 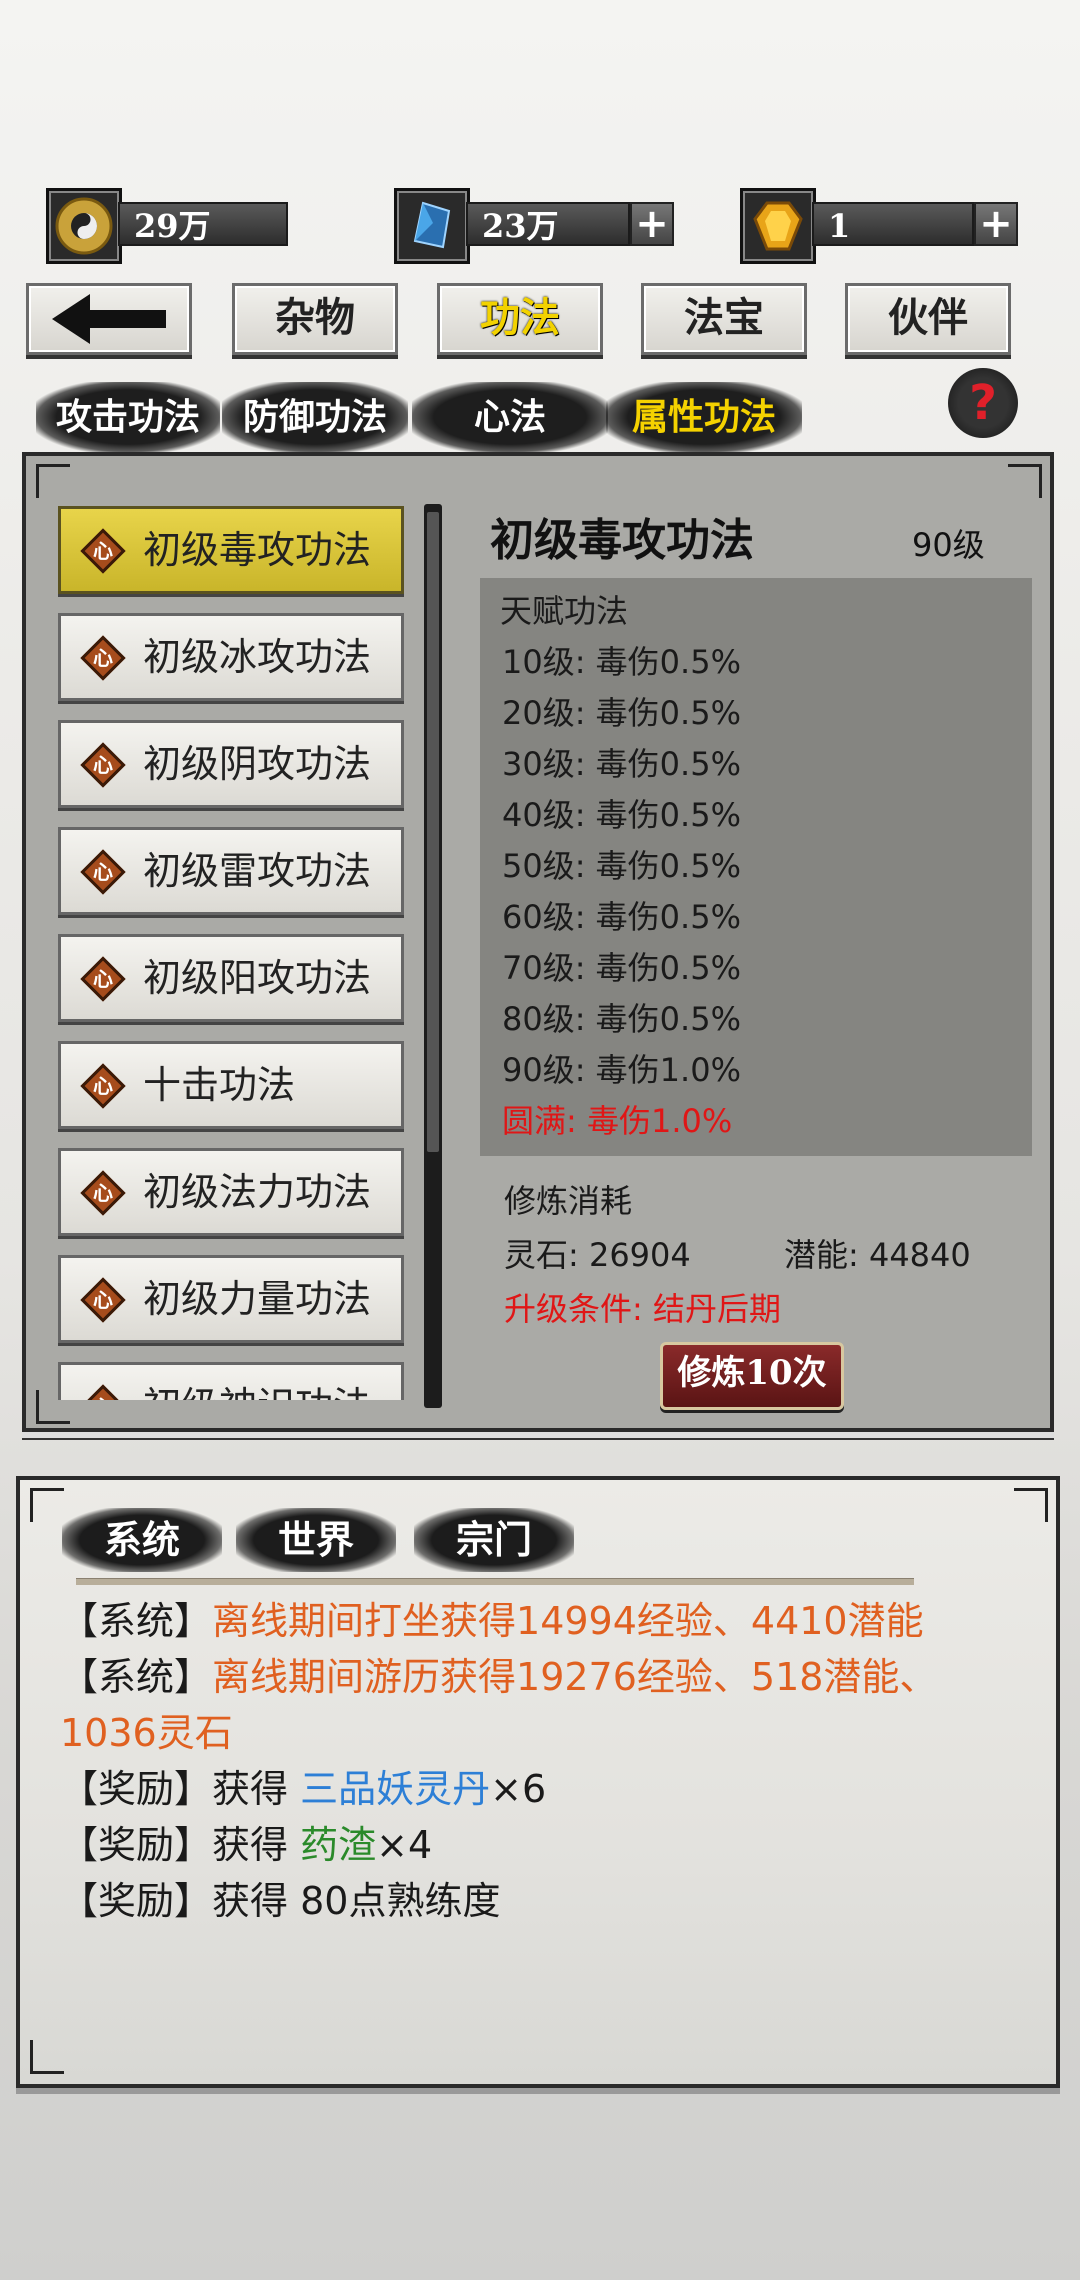 What do you see at coordinates (520, 319) in the screenshot?
I see `tab-skills: 功法` at bounding box center [520, 319].